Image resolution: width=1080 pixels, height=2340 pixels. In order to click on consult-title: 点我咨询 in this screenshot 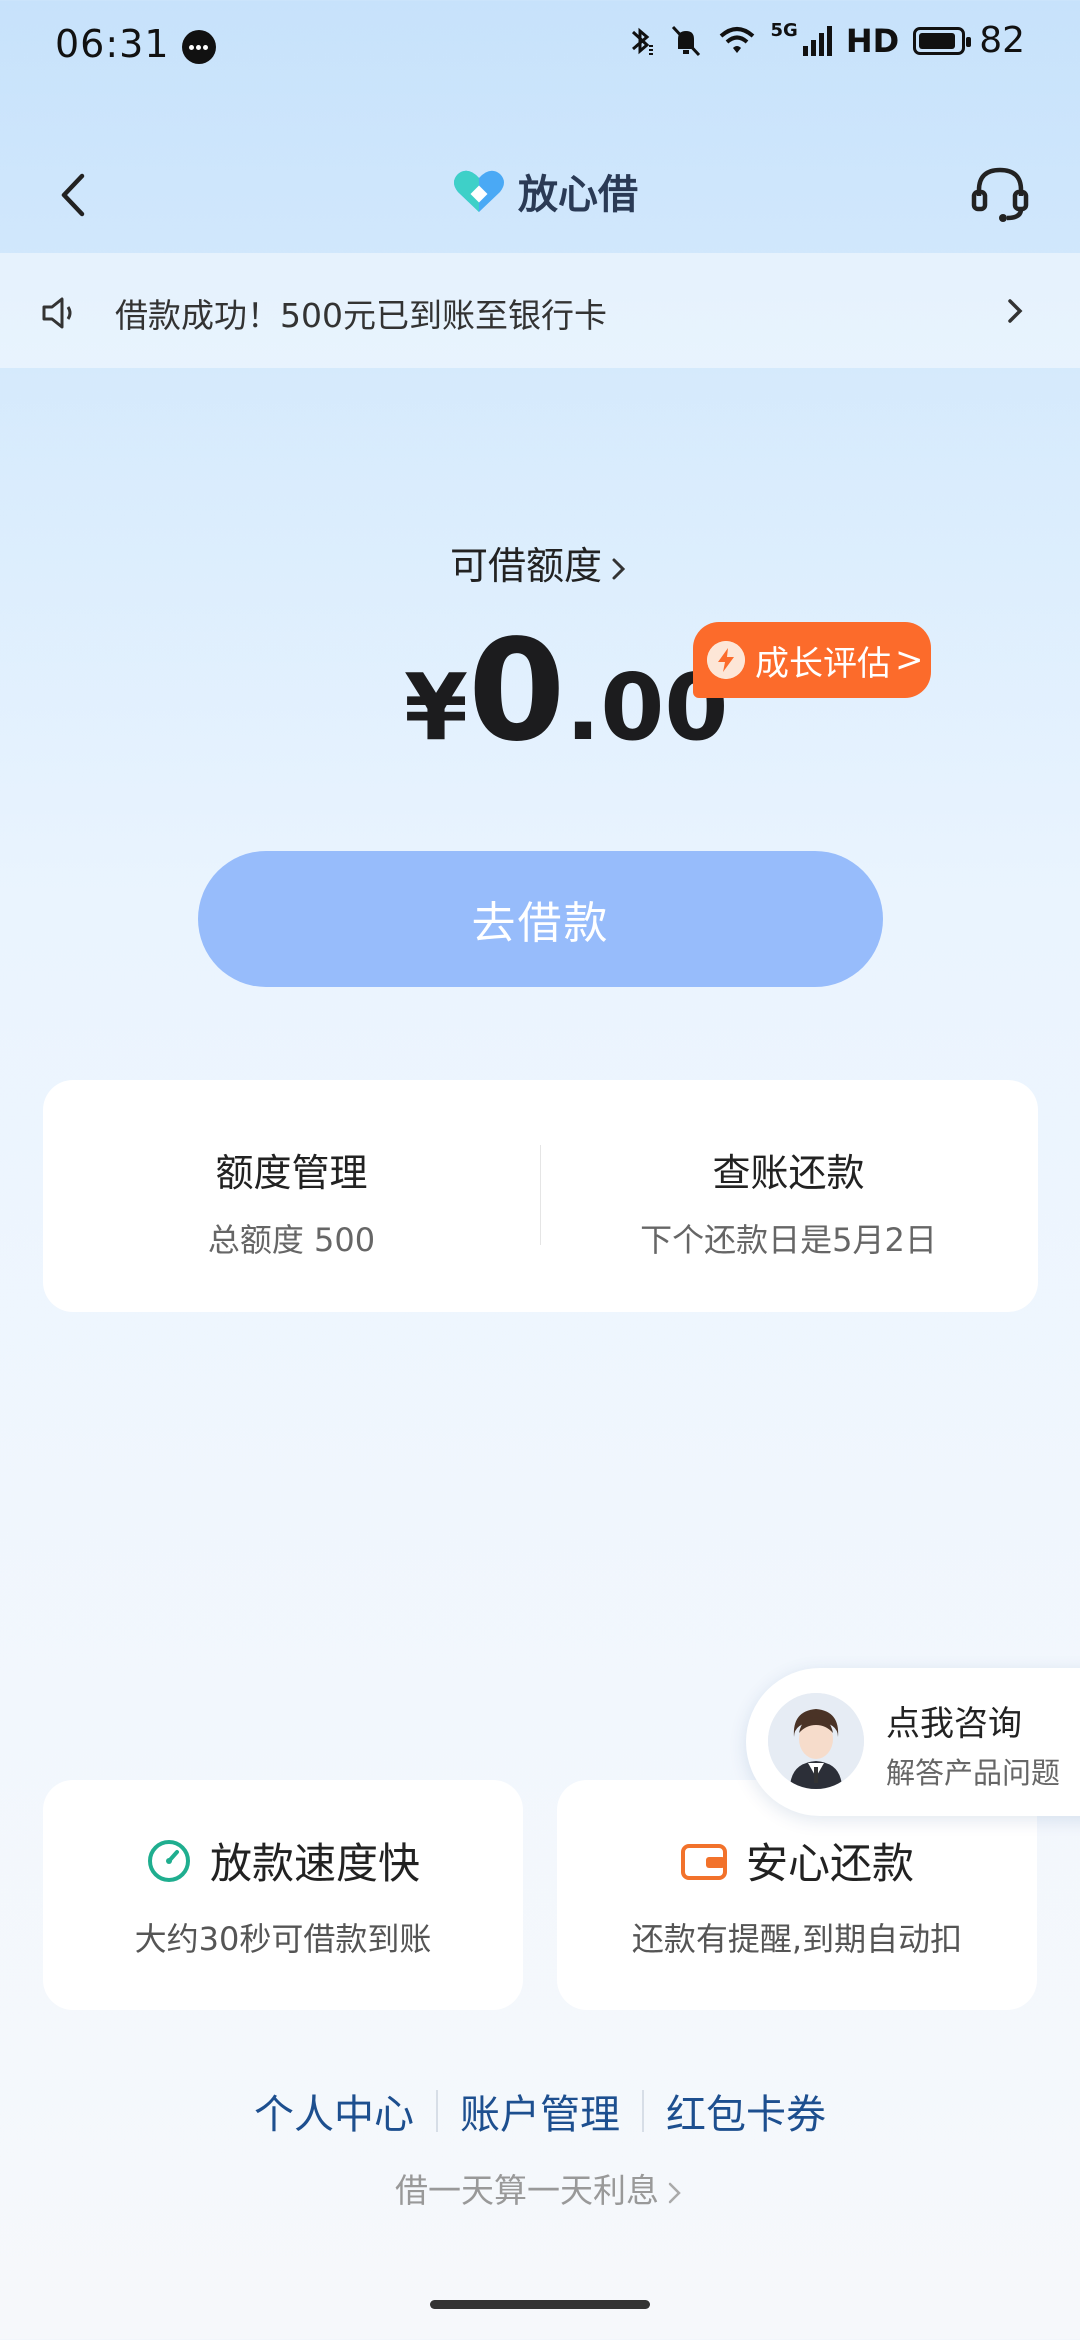, I will do `click(954, 1724)`.